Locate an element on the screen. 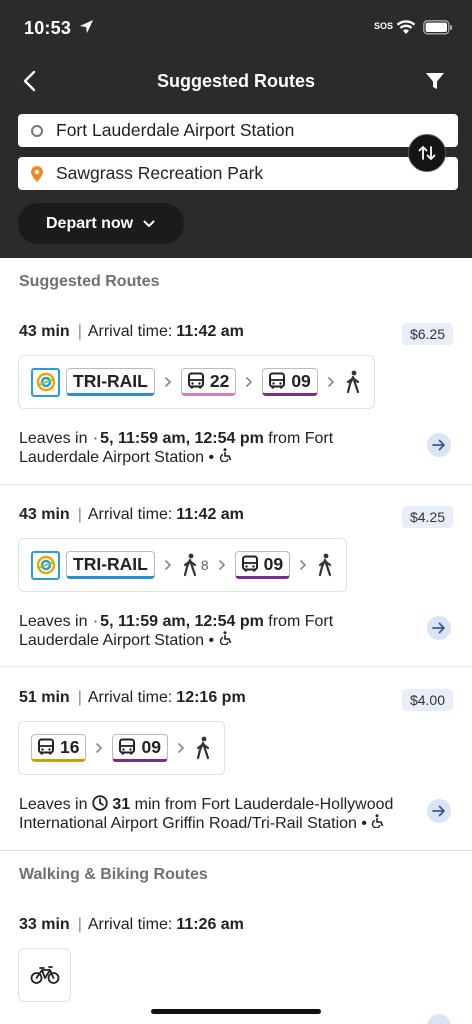 The height and width of the screenshot is (1024, 472). origin-ring-icon is located at coordinates (37, 130).